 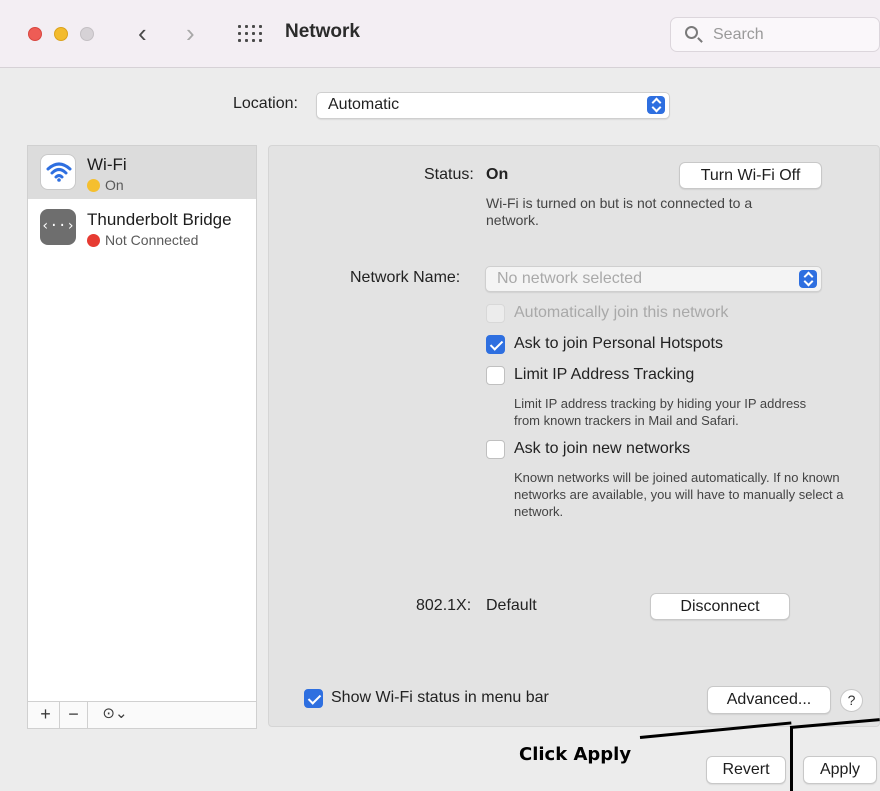 I want to click on network-name-placeholder: No network selected, so click(x=569, y=278).